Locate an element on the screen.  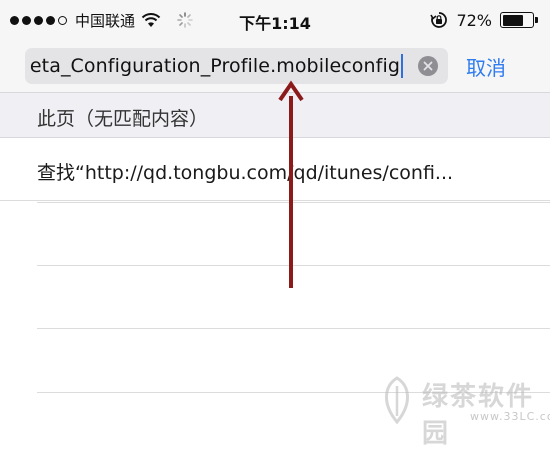
status-bar: 中国联通 下午1:14 72% is located at coordinates (275, 20).